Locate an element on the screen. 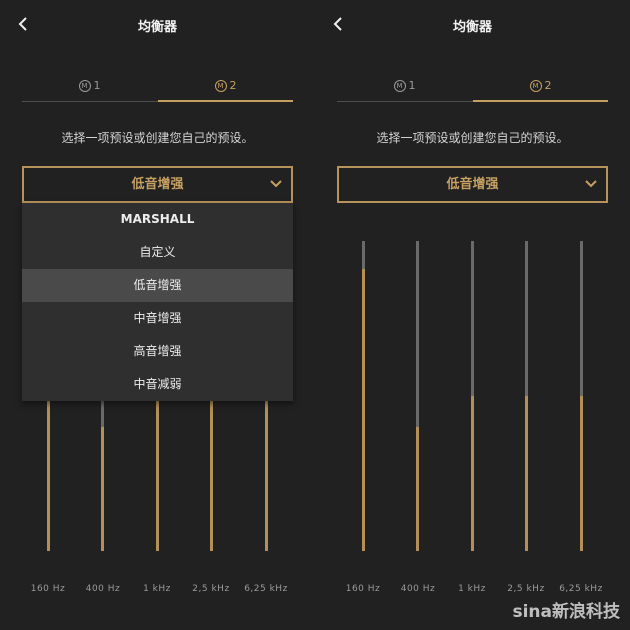 The image size is (630, 630). eq-slider-1khz is located at coordinates (472, 396).